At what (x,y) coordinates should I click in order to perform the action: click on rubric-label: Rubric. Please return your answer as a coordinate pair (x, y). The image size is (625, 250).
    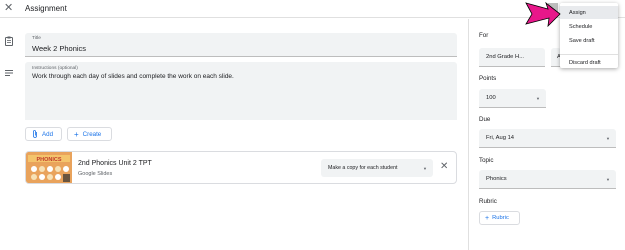
    Looking at the image, I should click on (488, 201).